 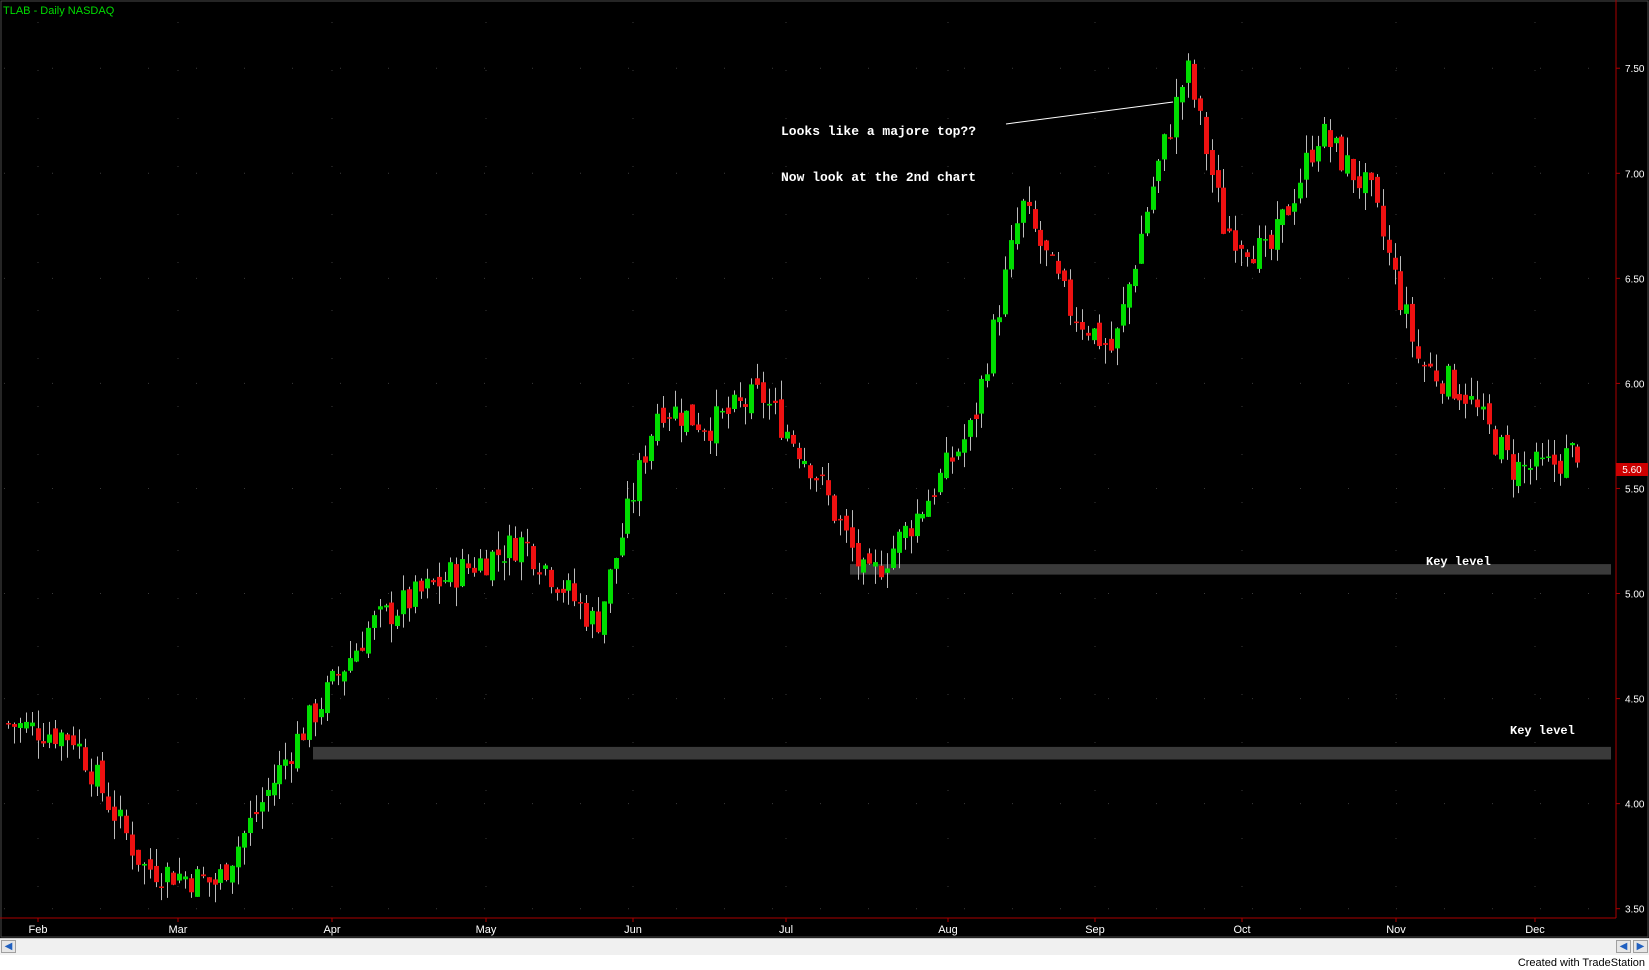 What do you see at coordinates (1241, 930) in the screenshot?
I see `x-tick-label: Oct` at bounding box center [1241, 930].